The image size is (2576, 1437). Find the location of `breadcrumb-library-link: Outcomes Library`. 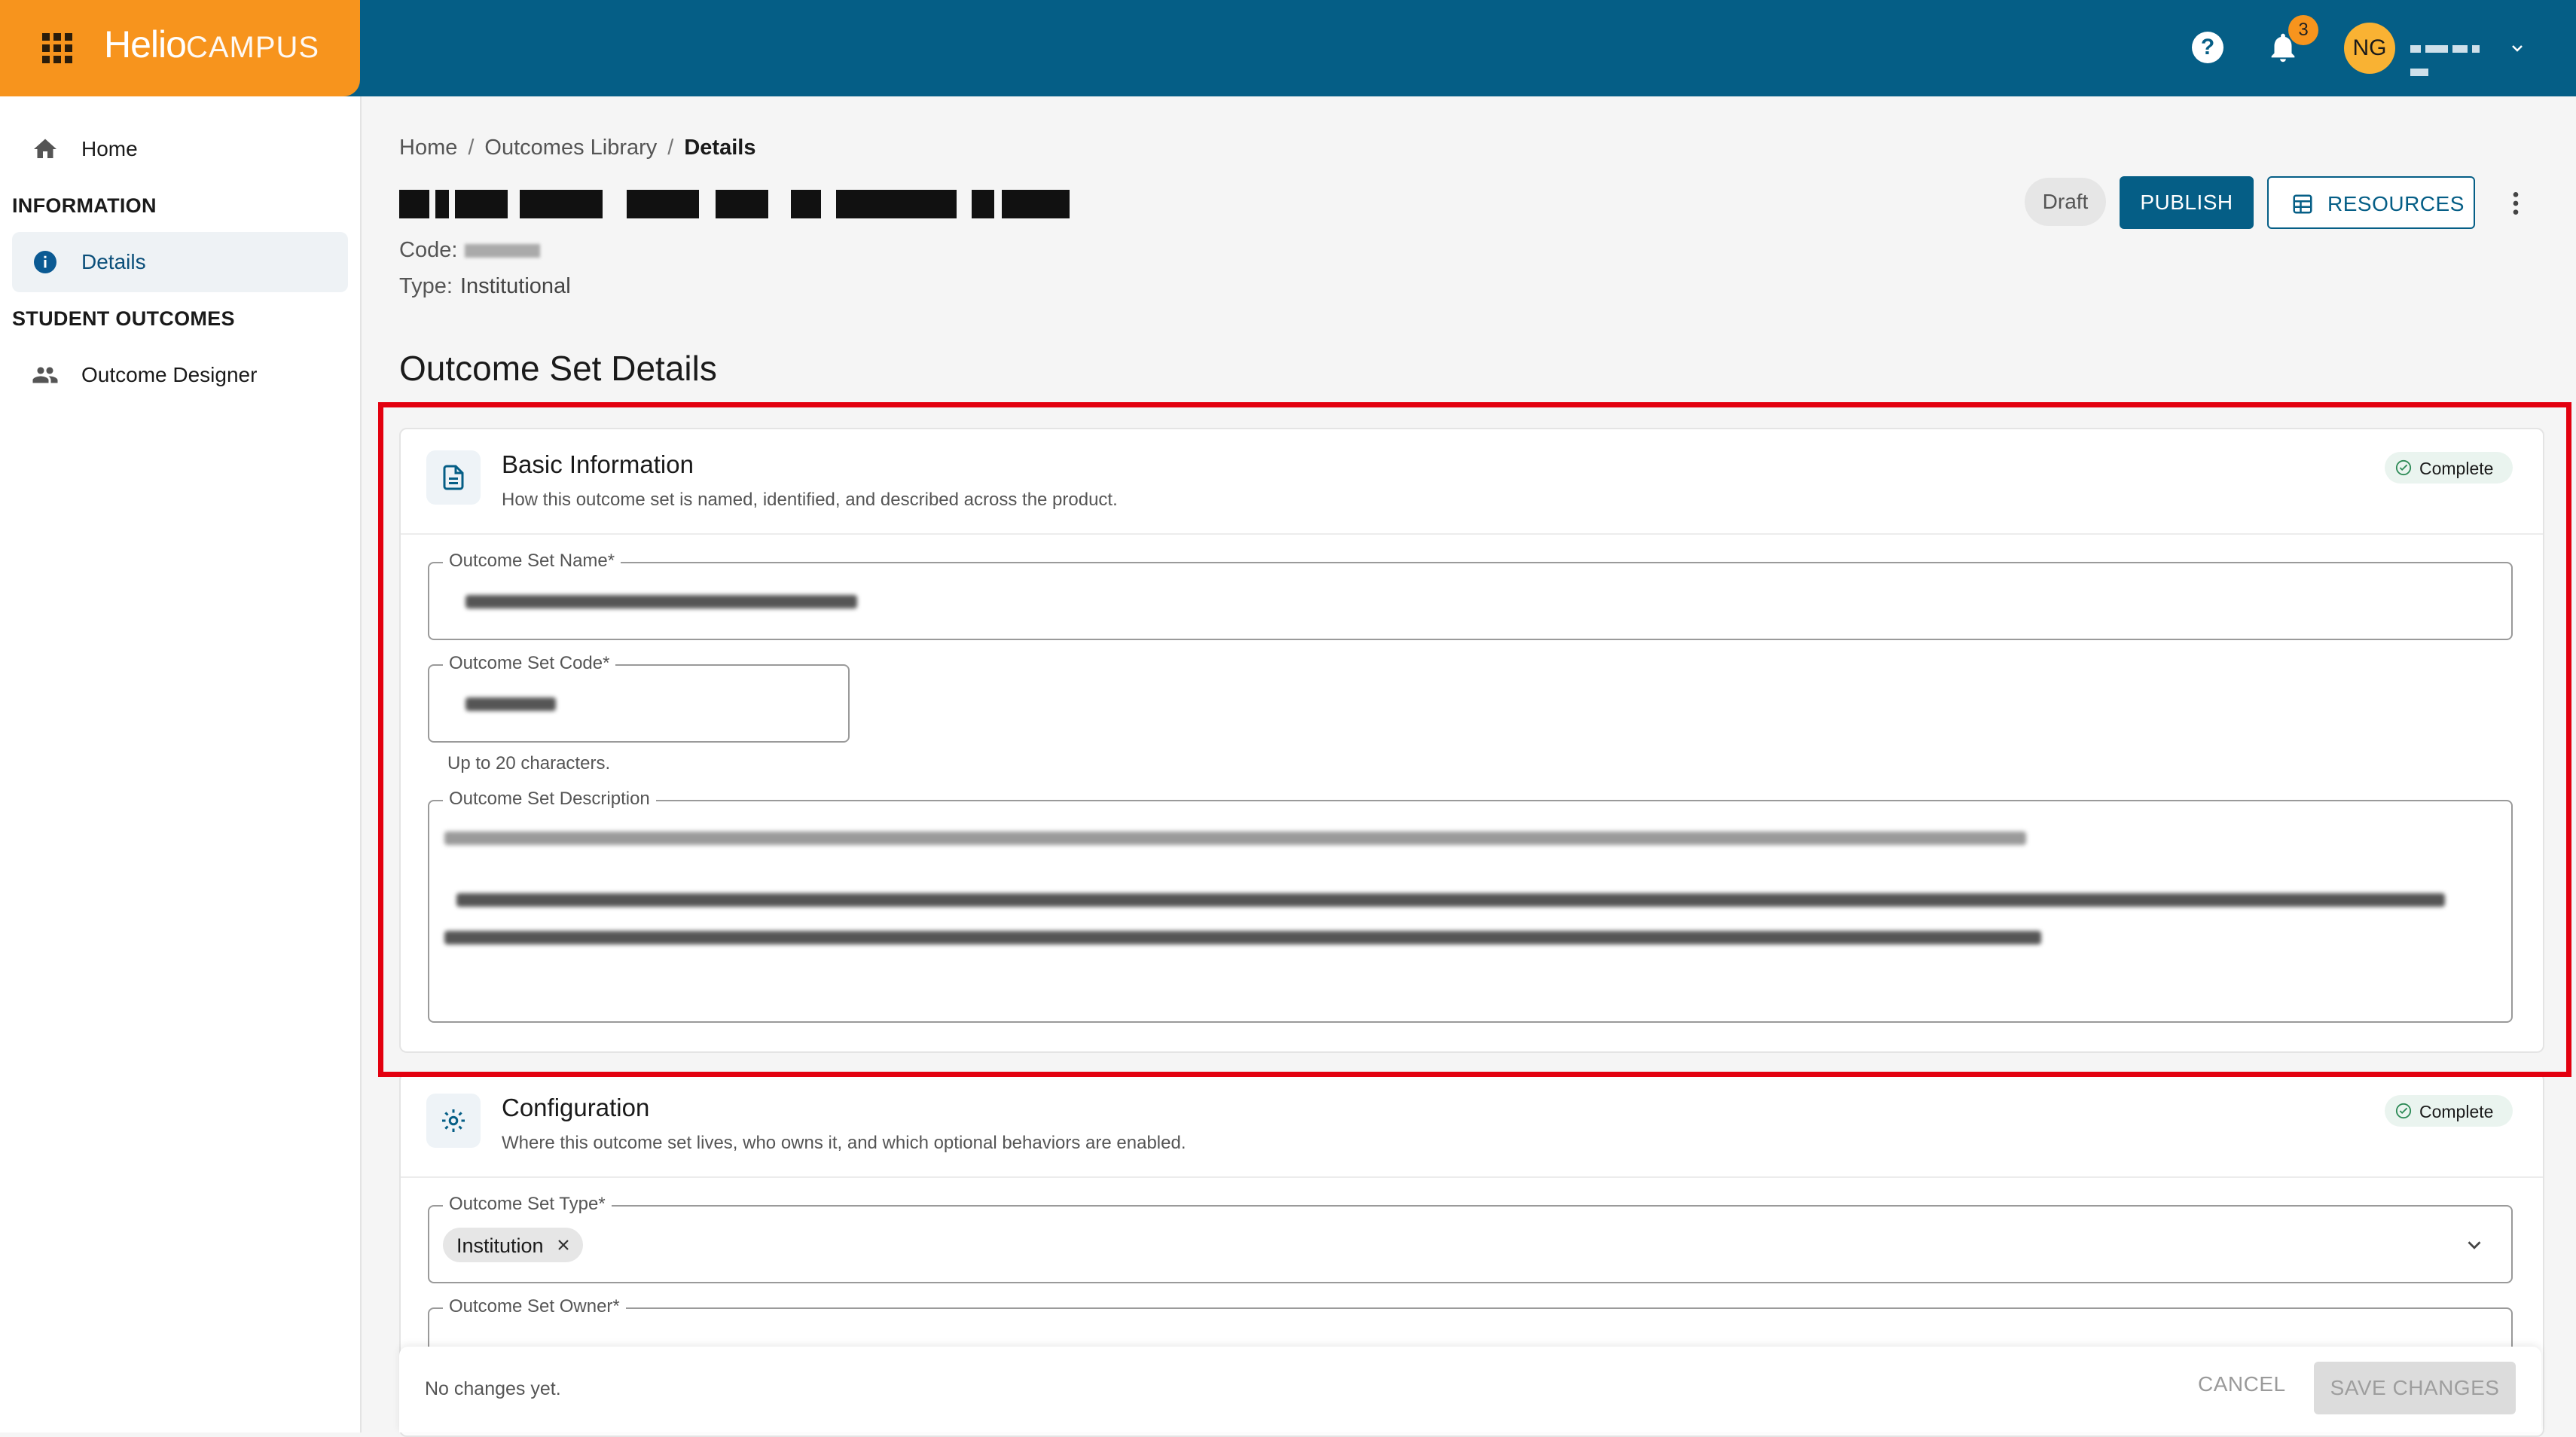

breadcrumb-library-link: Outcomes Library is located at coordinates (571, 148).